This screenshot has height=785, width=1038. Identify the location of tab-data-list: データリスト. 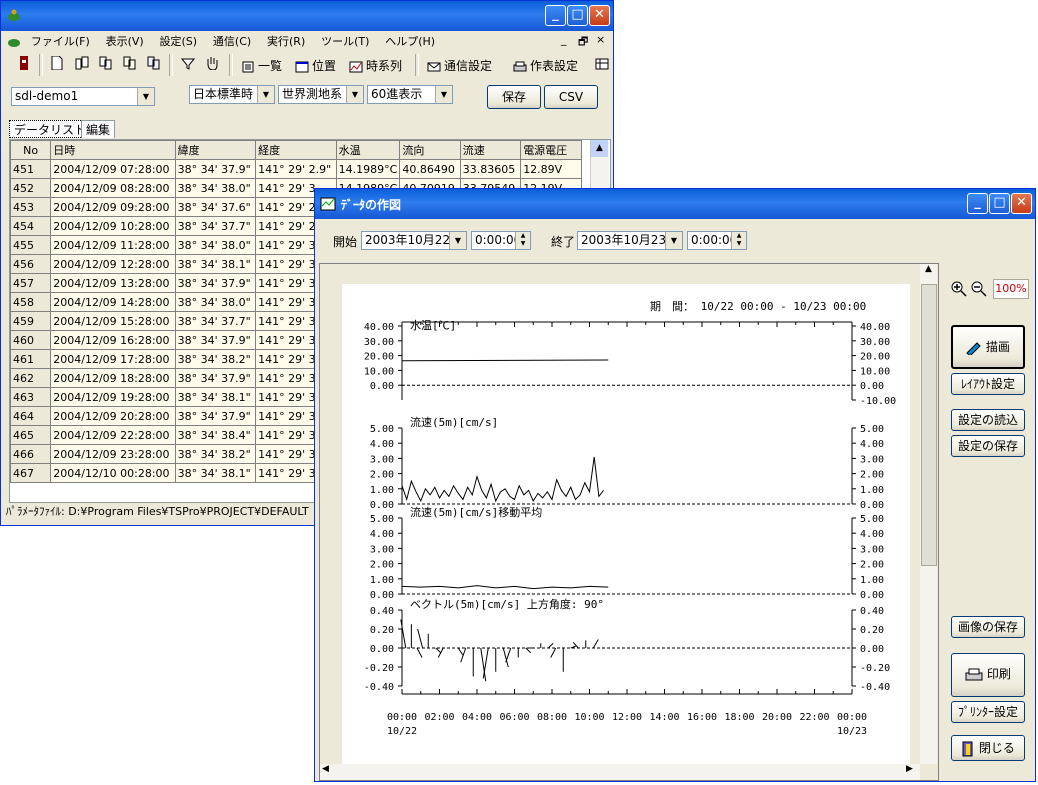
(50, 129).